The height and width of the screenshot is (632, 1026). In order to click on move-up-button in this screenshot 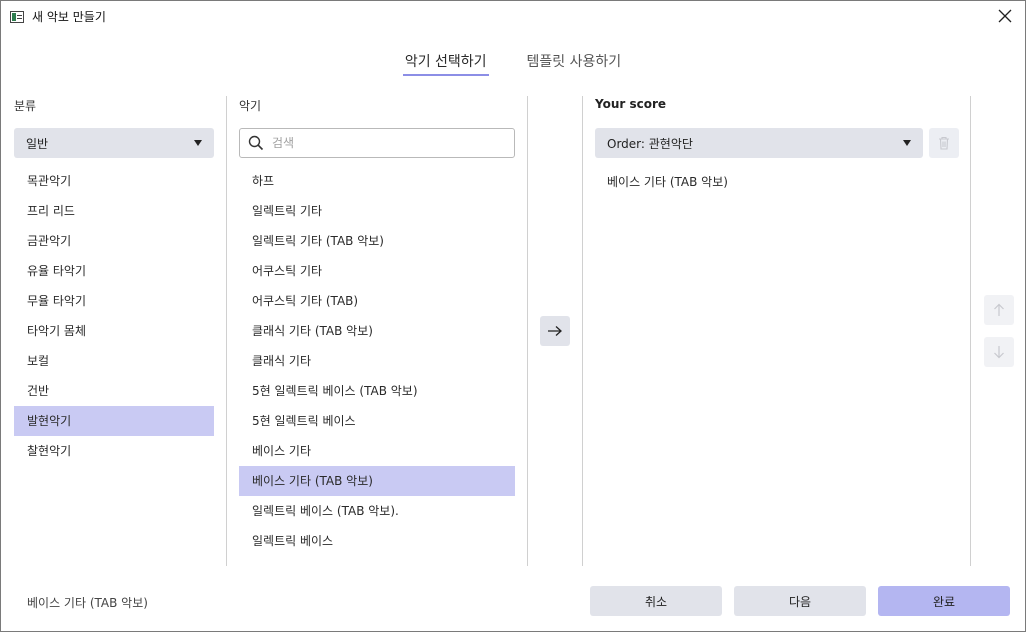, I will do `click(999, 310)`.